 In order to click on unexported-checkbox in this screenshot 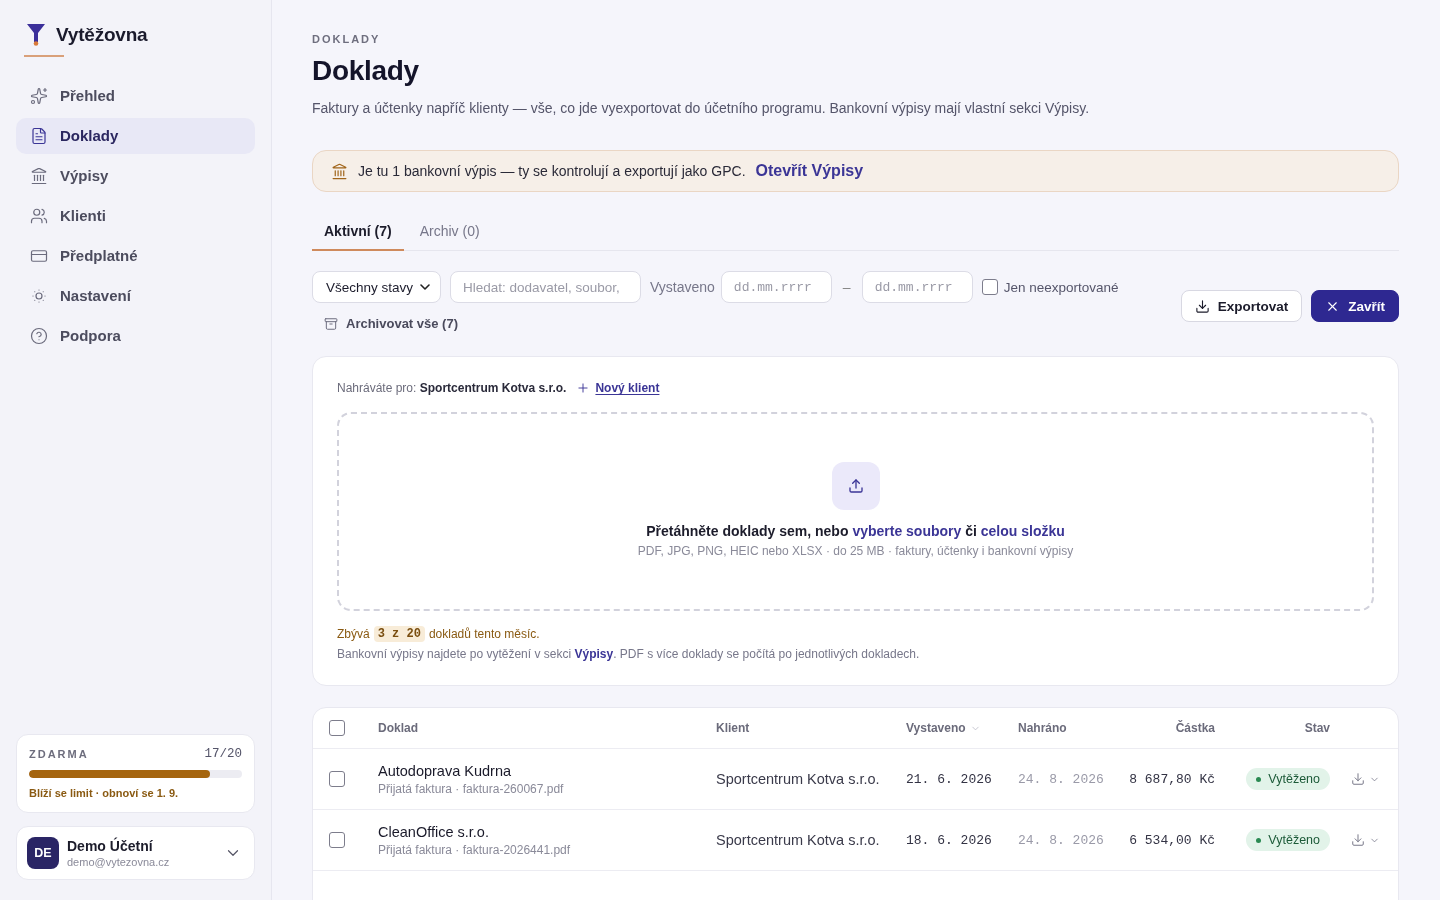, I will do `click(989, 287)`.